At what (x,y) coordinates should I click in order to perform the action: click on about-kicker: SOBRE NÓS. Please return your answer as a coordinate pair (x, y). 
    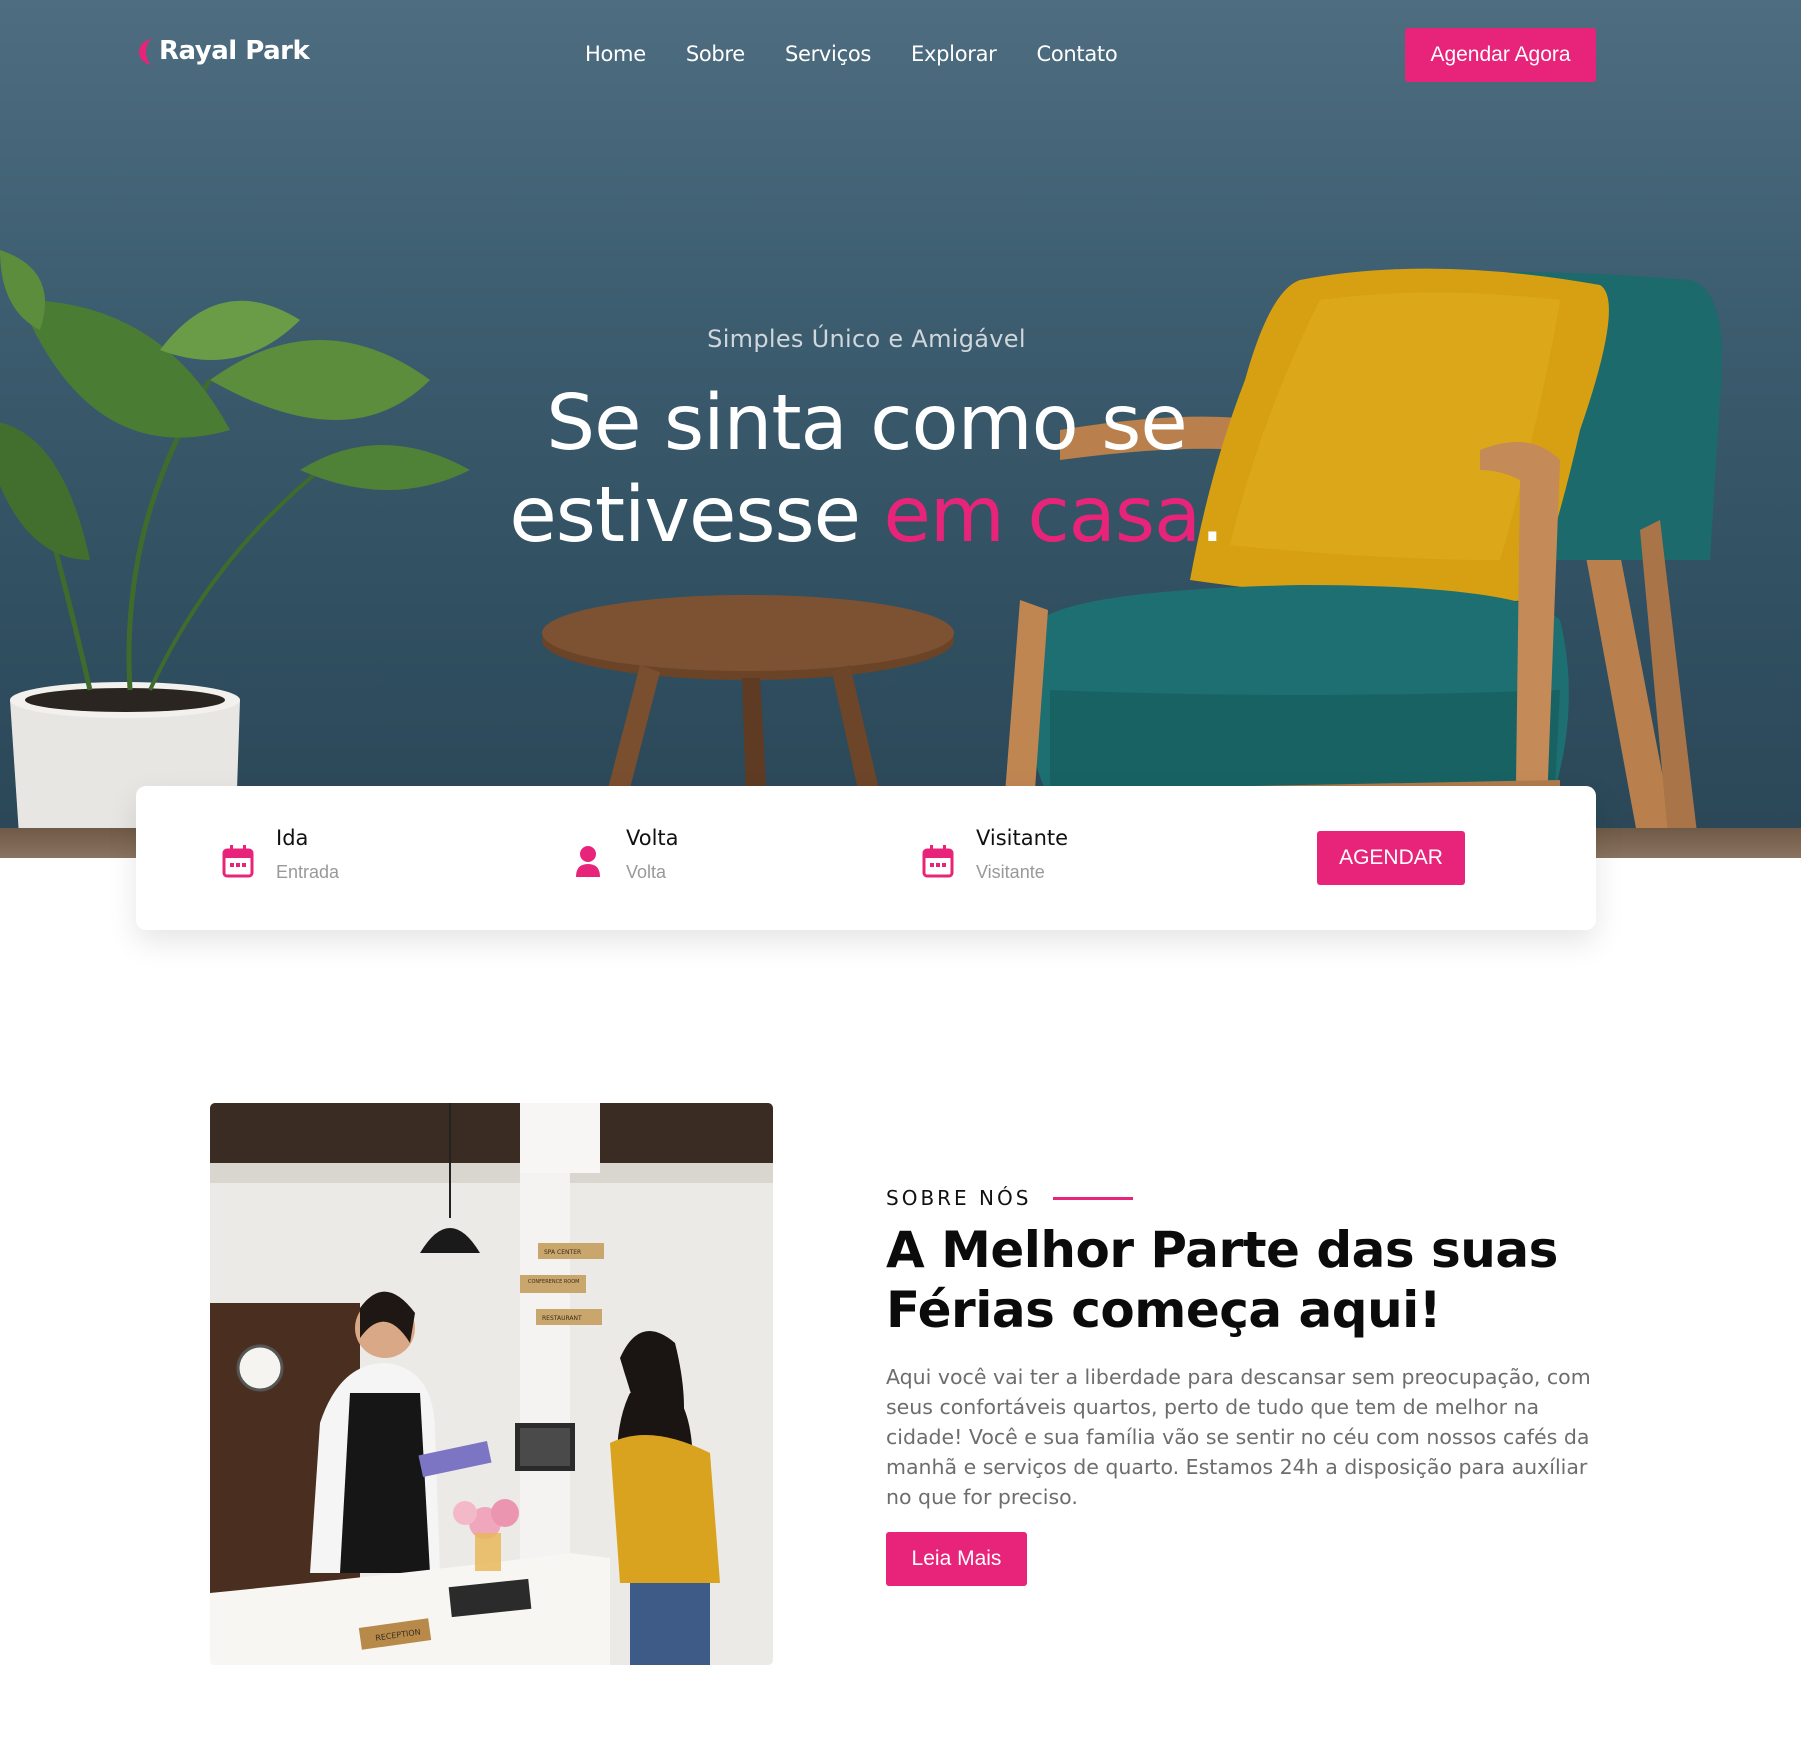
    Looking at the image, I should click on (1010, 1198).